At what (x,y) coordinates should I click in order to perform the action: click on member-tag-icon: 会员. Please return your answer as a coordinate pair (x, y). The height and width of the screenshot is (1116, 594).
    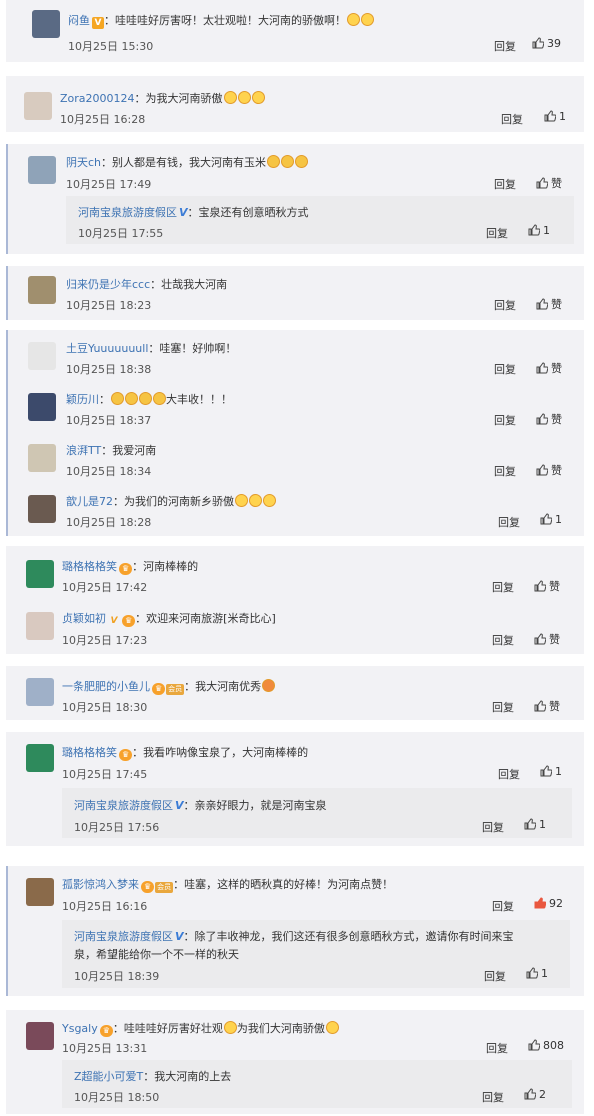
    Looking at the image, I should click on (164, 887).